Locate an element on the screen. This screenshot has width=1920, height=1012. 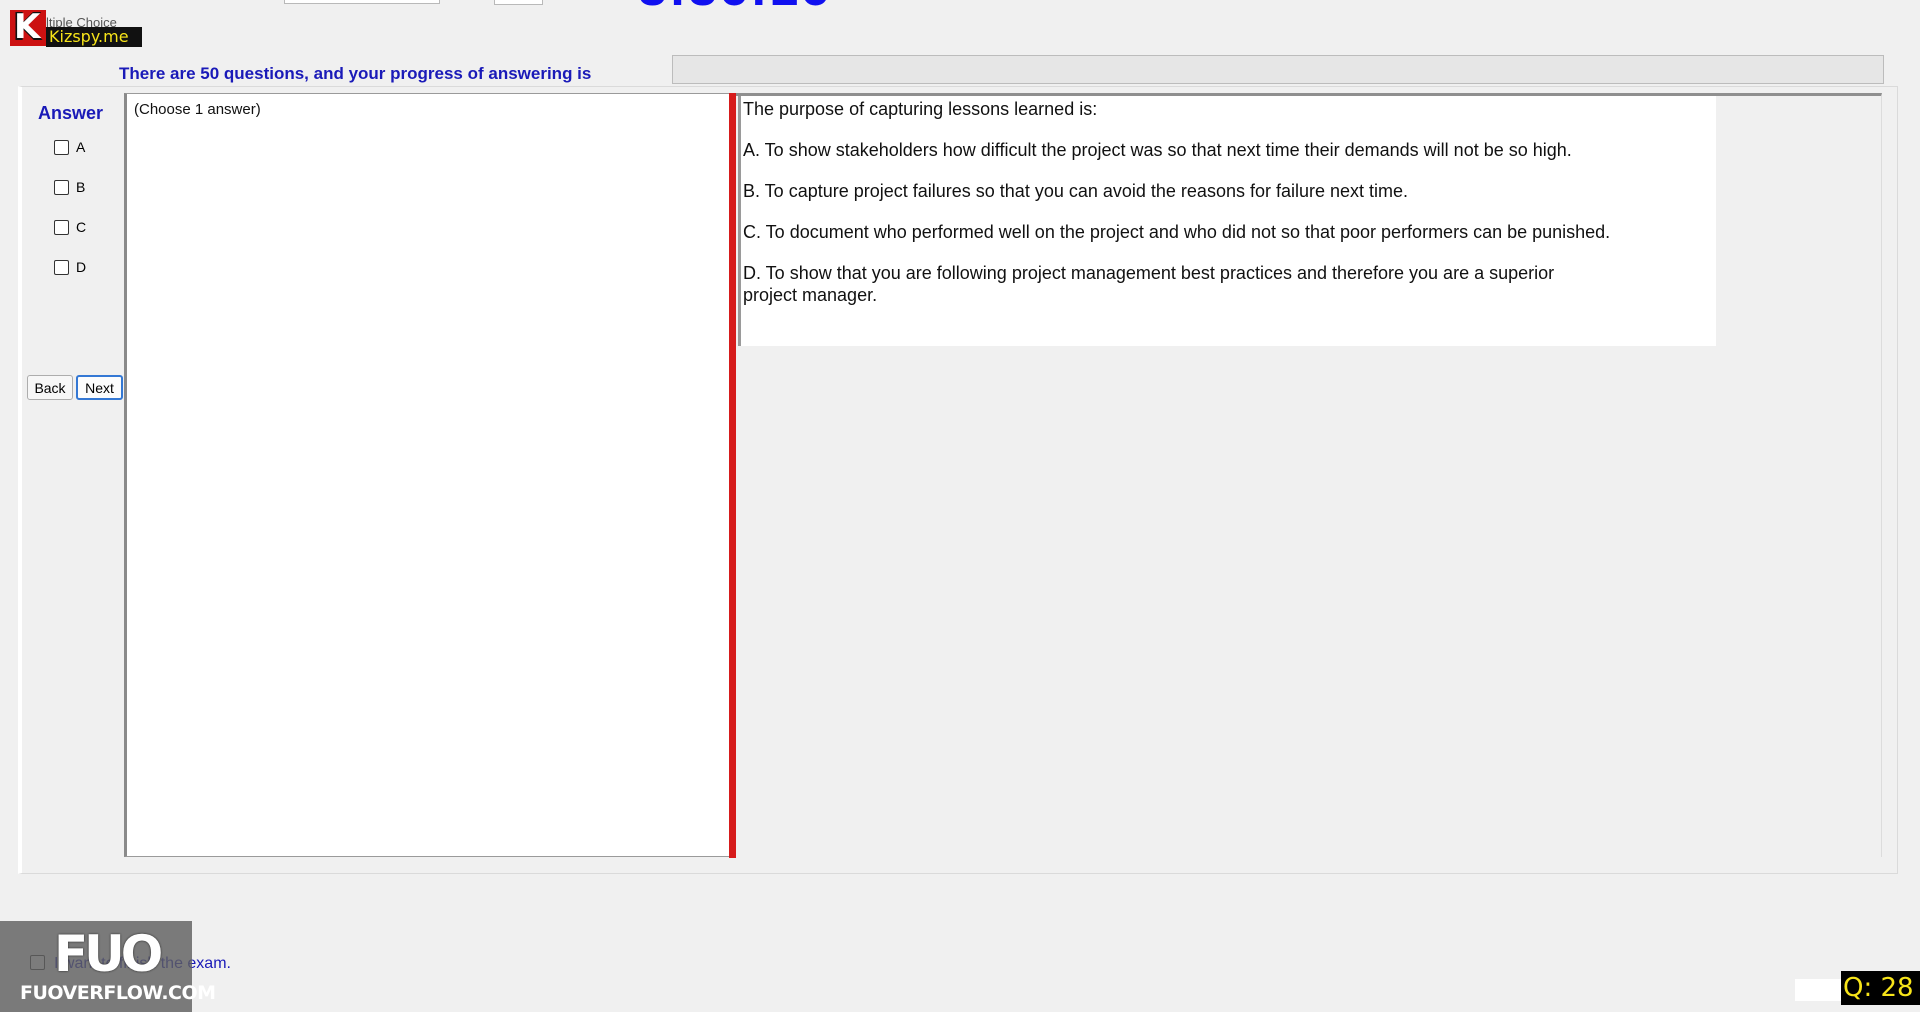
fuoverflow-site-label: FUOVERFLOW.COM is located at coordinates (118, 993).